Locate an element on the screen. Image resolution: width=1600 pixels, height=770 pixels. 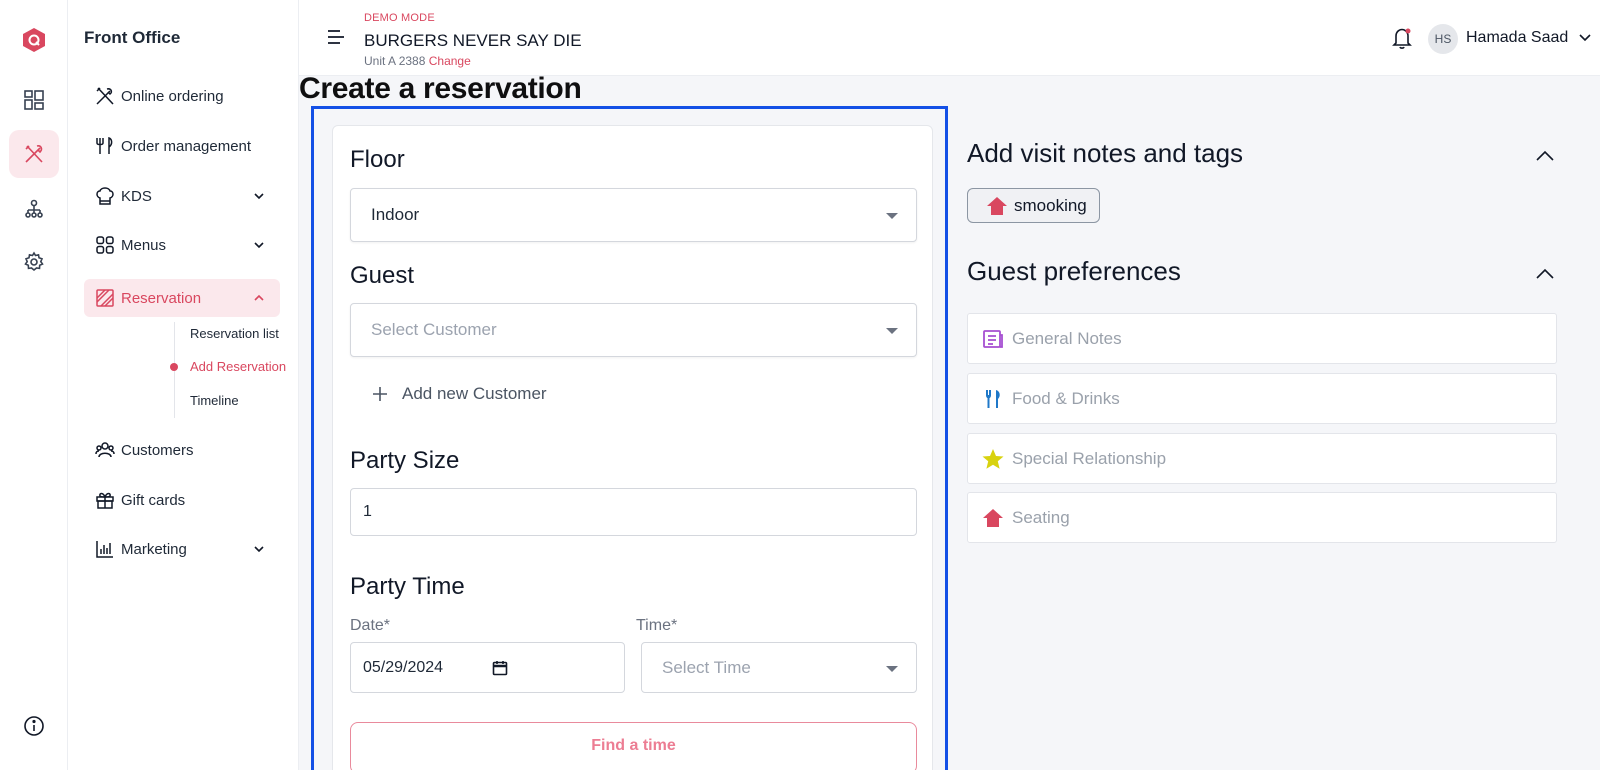
party-size-heading: Party Size is located at coordinates (405, 460).